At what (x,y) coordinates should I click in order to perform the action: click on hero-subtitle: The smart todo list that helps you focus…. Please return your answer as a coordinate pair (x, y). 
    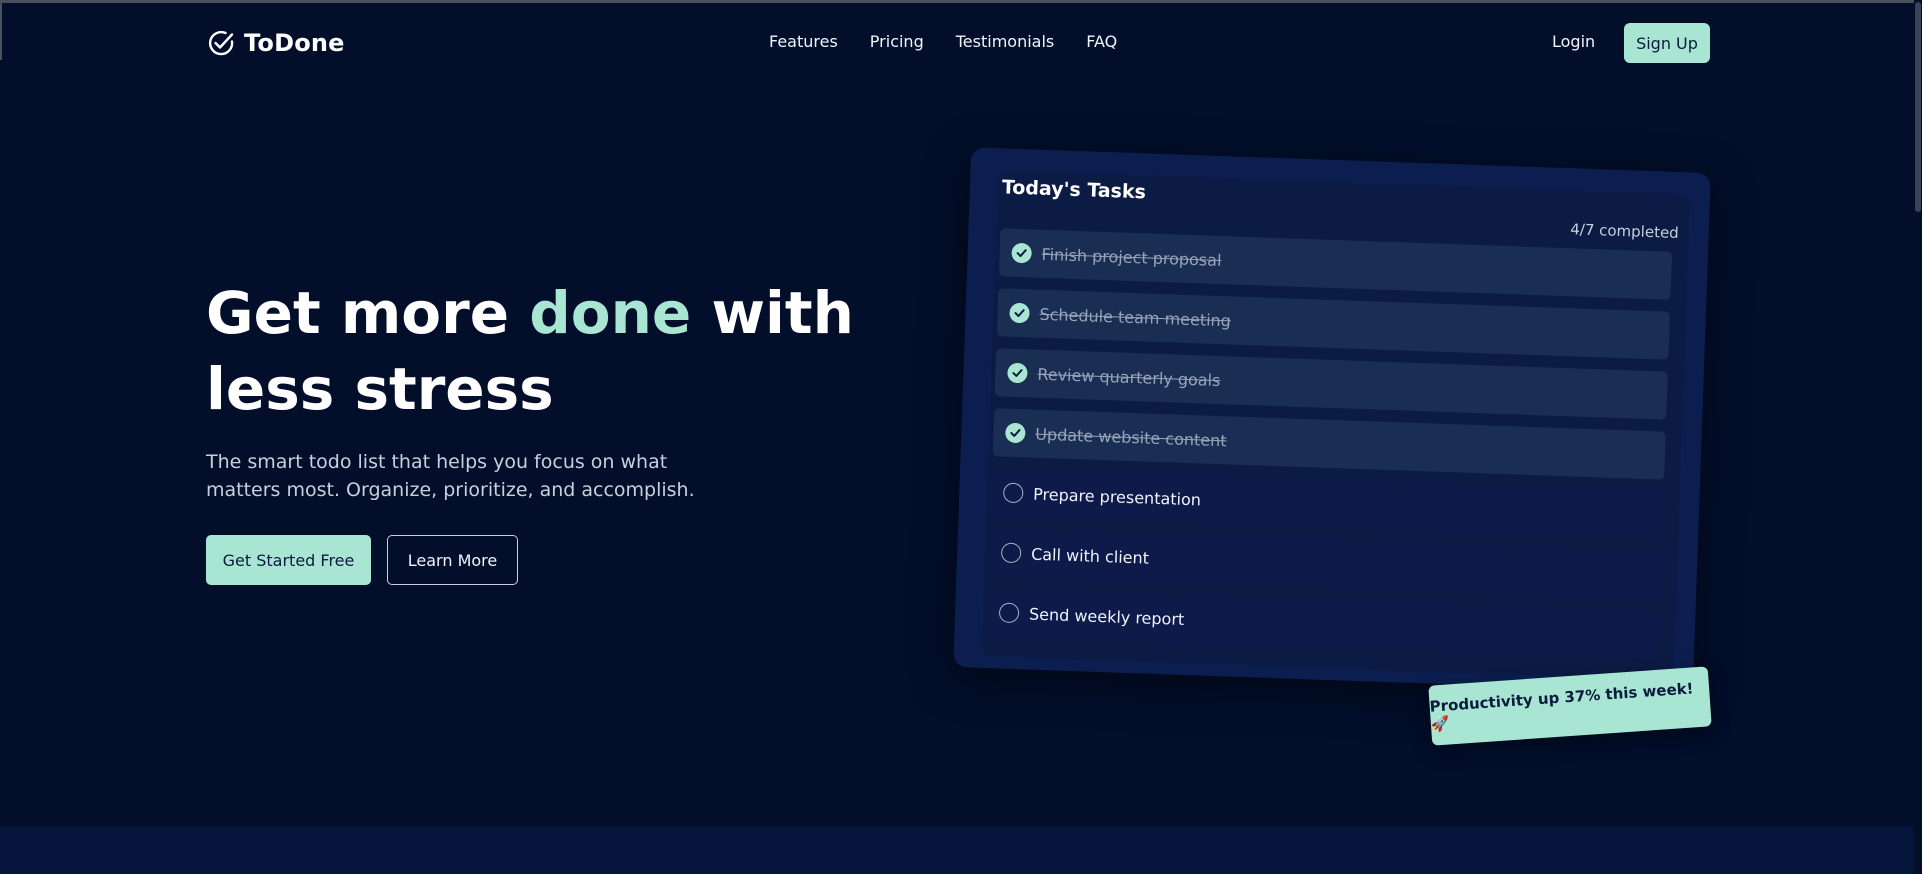
    Looking at the image, I should click on (450, 476).